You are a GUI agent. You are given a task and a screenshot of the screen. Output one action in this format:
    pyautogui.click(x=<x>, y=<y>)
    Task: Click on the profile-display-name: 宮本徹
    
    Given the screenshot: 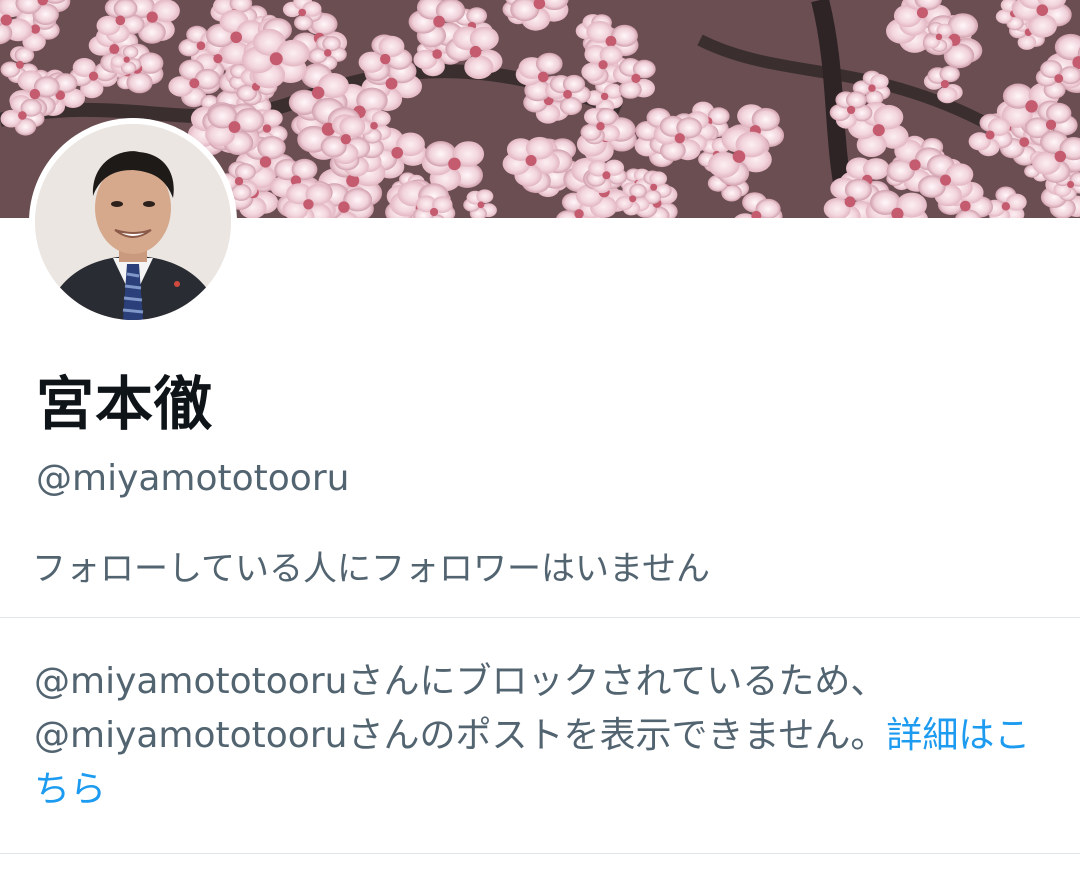 What is the action you would take?
    pyautogui.click(x=125, y=404)
    